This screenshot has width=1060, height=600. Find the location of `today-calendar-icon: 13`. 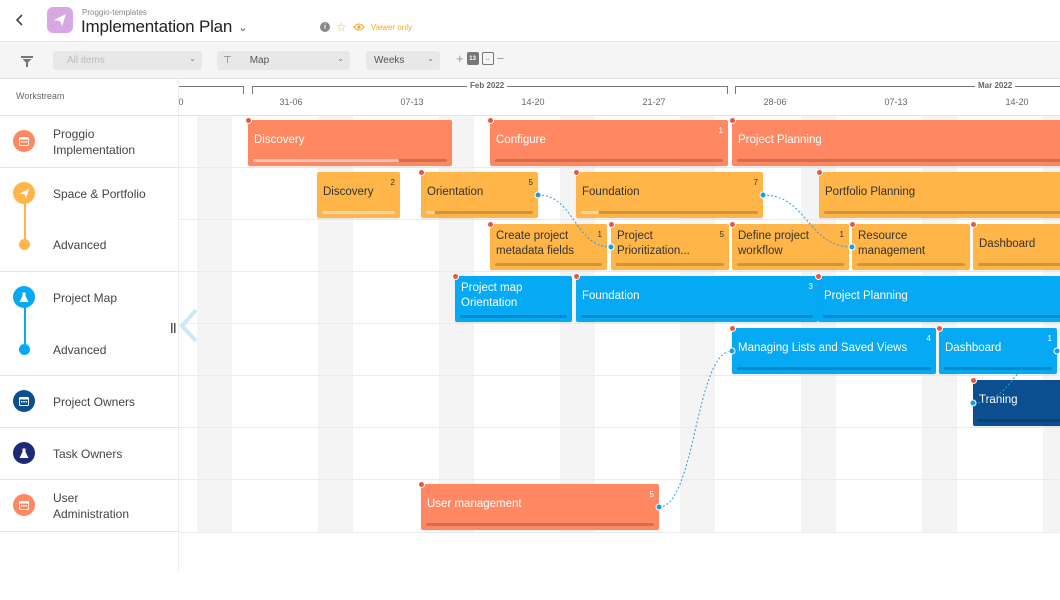

today-calendar-icon: 13 is located at coordinates (472, 58).